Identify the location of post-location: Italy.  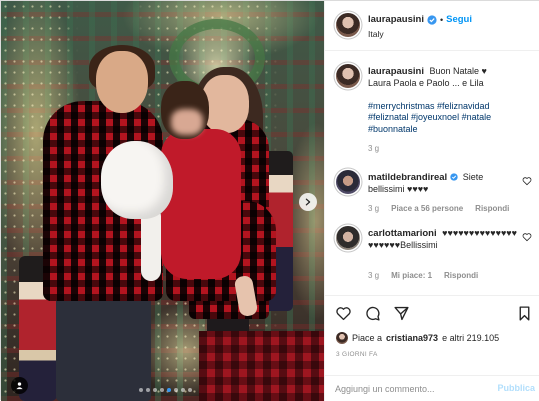
(376, 34).